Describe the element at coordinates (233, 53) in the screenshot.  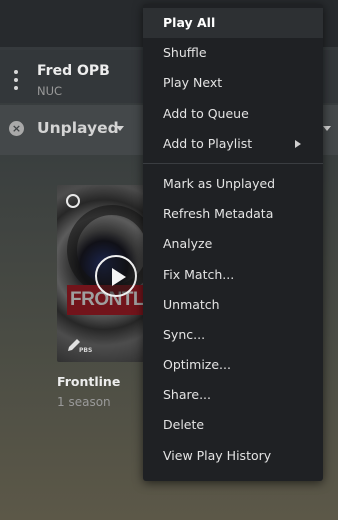
I see `menu-item-shuffle: Shuffle` at that location.